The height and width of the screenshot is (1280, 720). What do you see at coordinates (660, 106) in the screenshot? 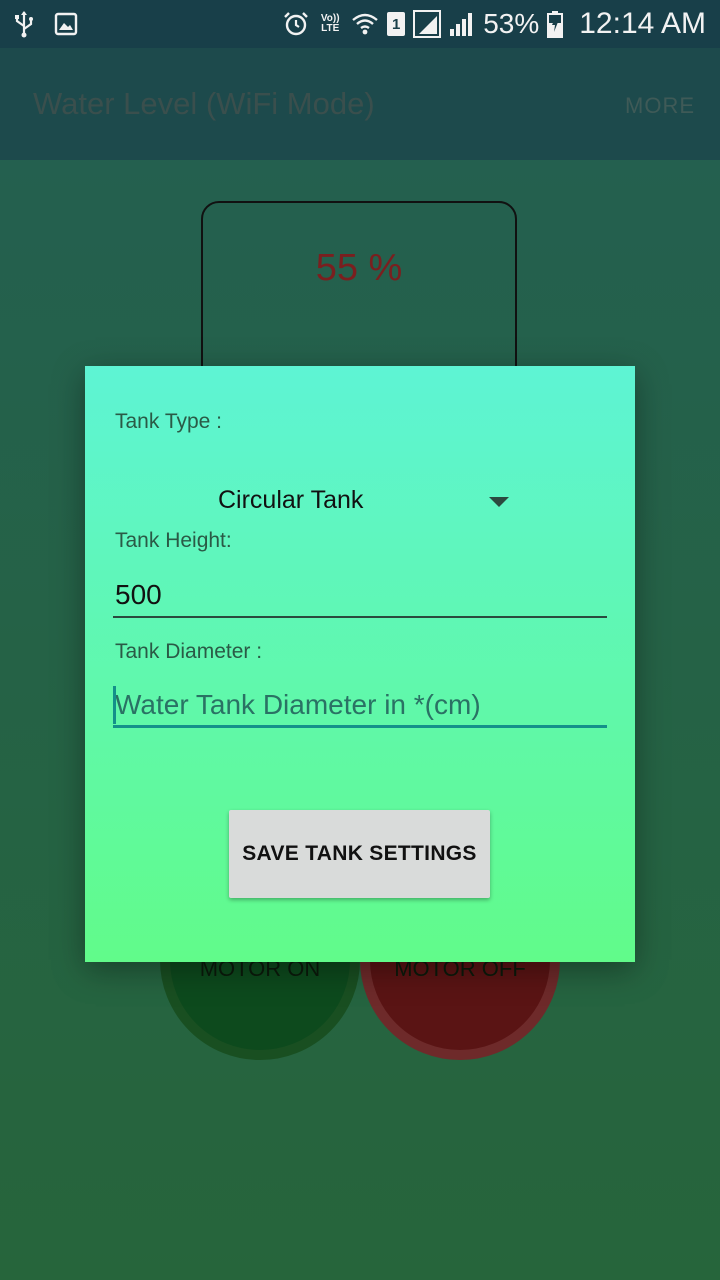
I see `more-button: MORE` at bounding box center [660, 106].